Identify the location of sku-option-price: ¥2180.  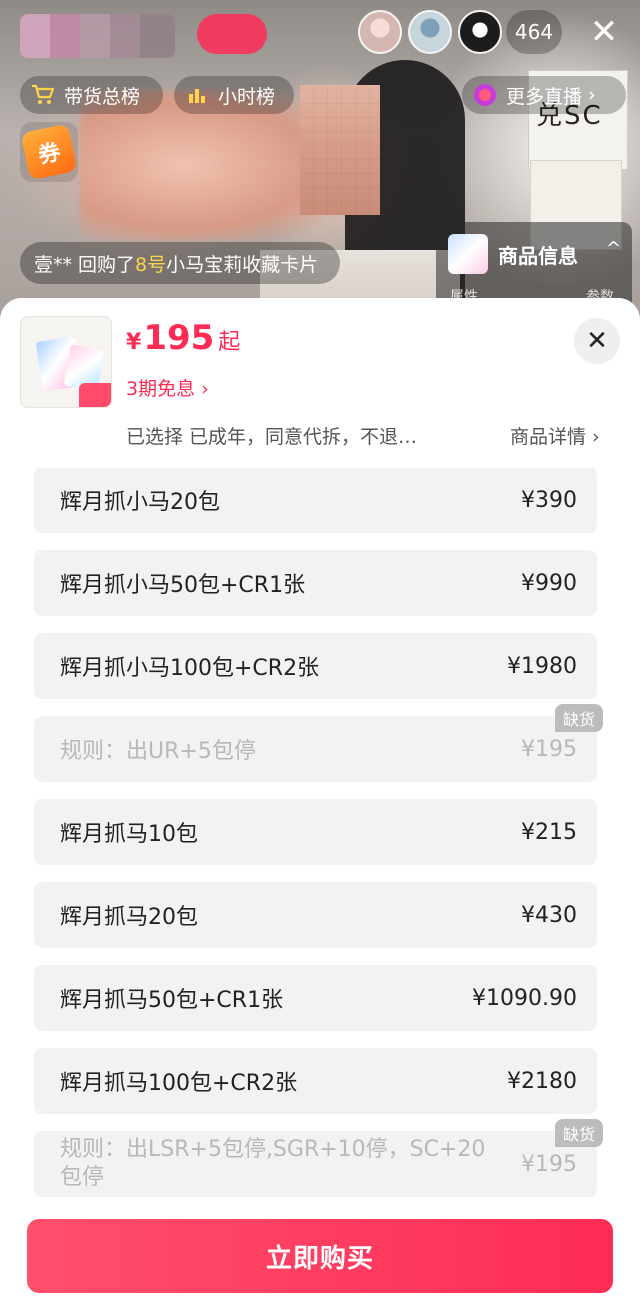
(542, 1081).